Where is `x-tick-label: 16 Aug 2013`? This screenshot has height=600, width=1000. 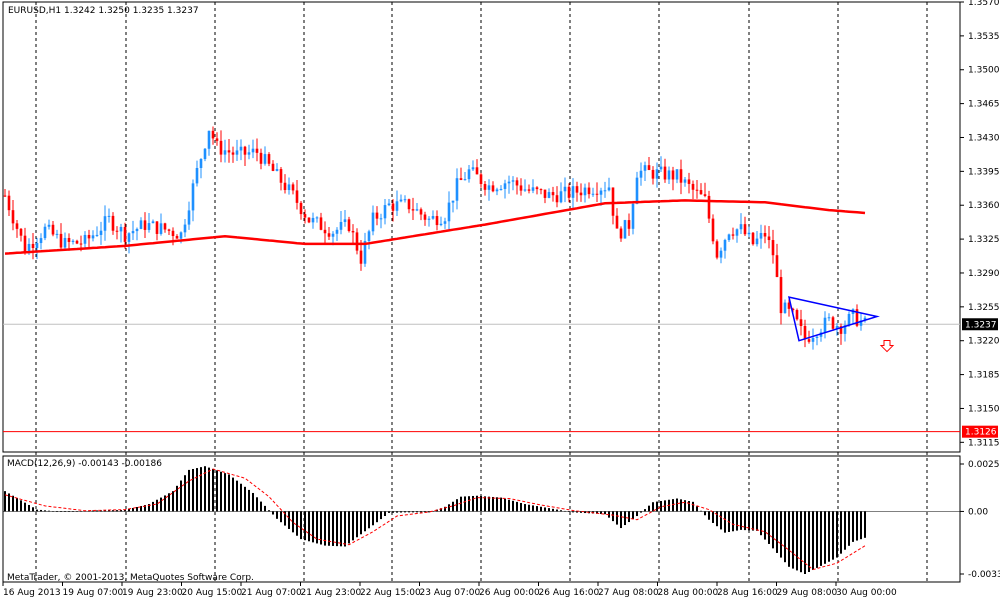
x-tick-label: 16 Aug 2013 is located at coordinates (32, 593).